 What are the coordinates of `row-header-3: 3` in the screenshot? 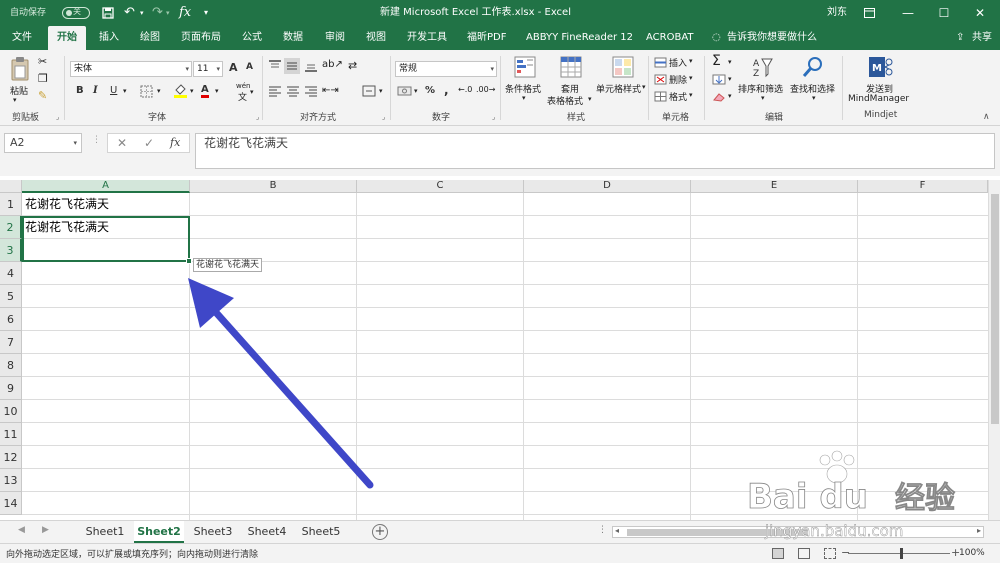 It's located at (11, 250).